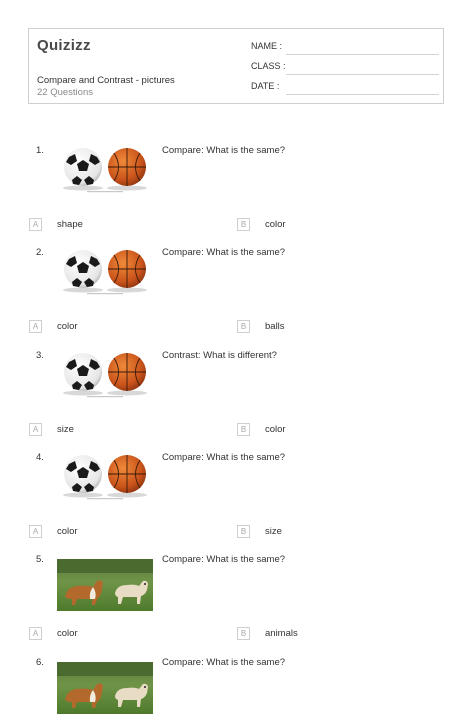 The width and height of the screenshot is (474, 719). What do you see at coordinates (40, 150) in the screenshot?
I see `question-number: 1.` at bounding box center [40, 150].